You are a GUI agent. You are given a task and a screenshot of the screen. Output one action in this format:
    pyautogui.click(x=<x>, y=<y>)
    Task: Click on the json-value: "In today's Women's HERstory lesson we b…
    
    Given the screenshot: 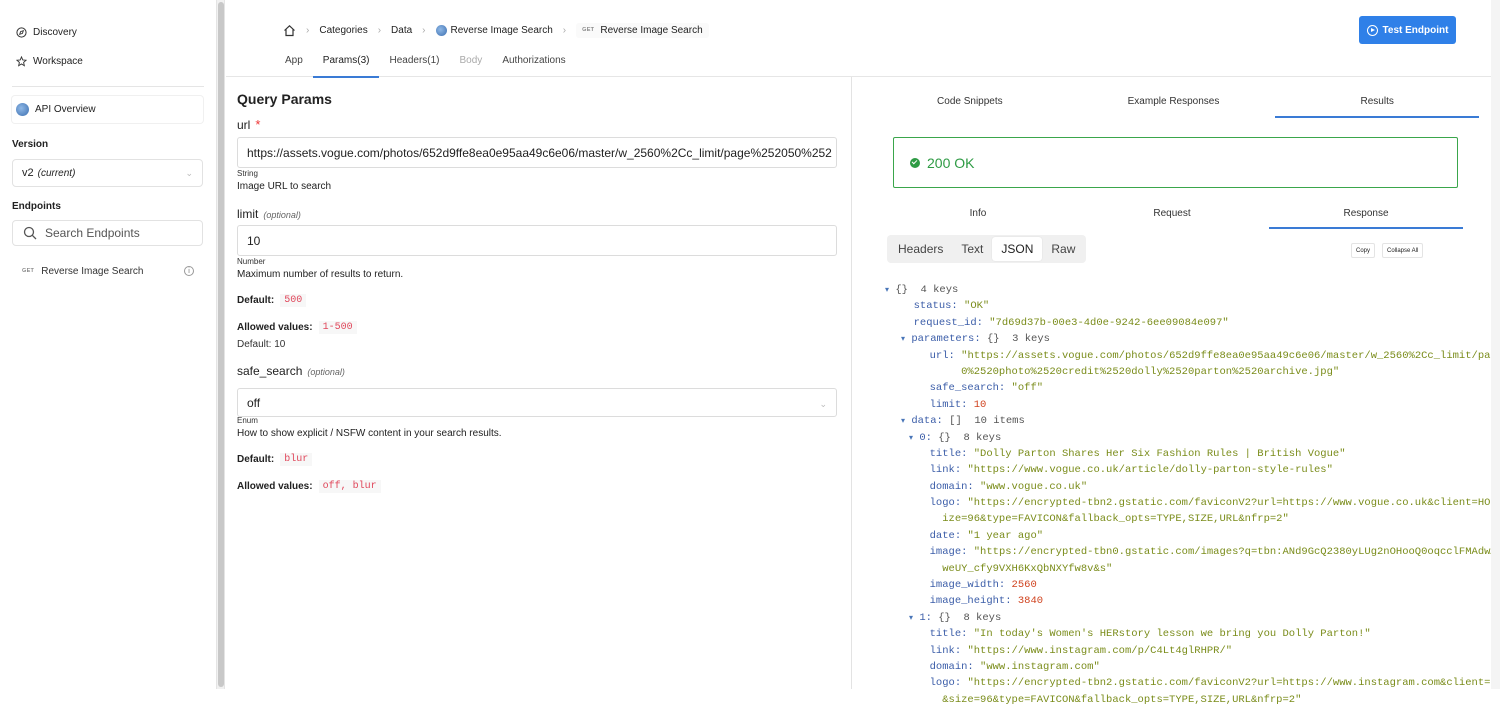 What is the action you would take?
    pyautogui.click(x=1172, y=634)
    